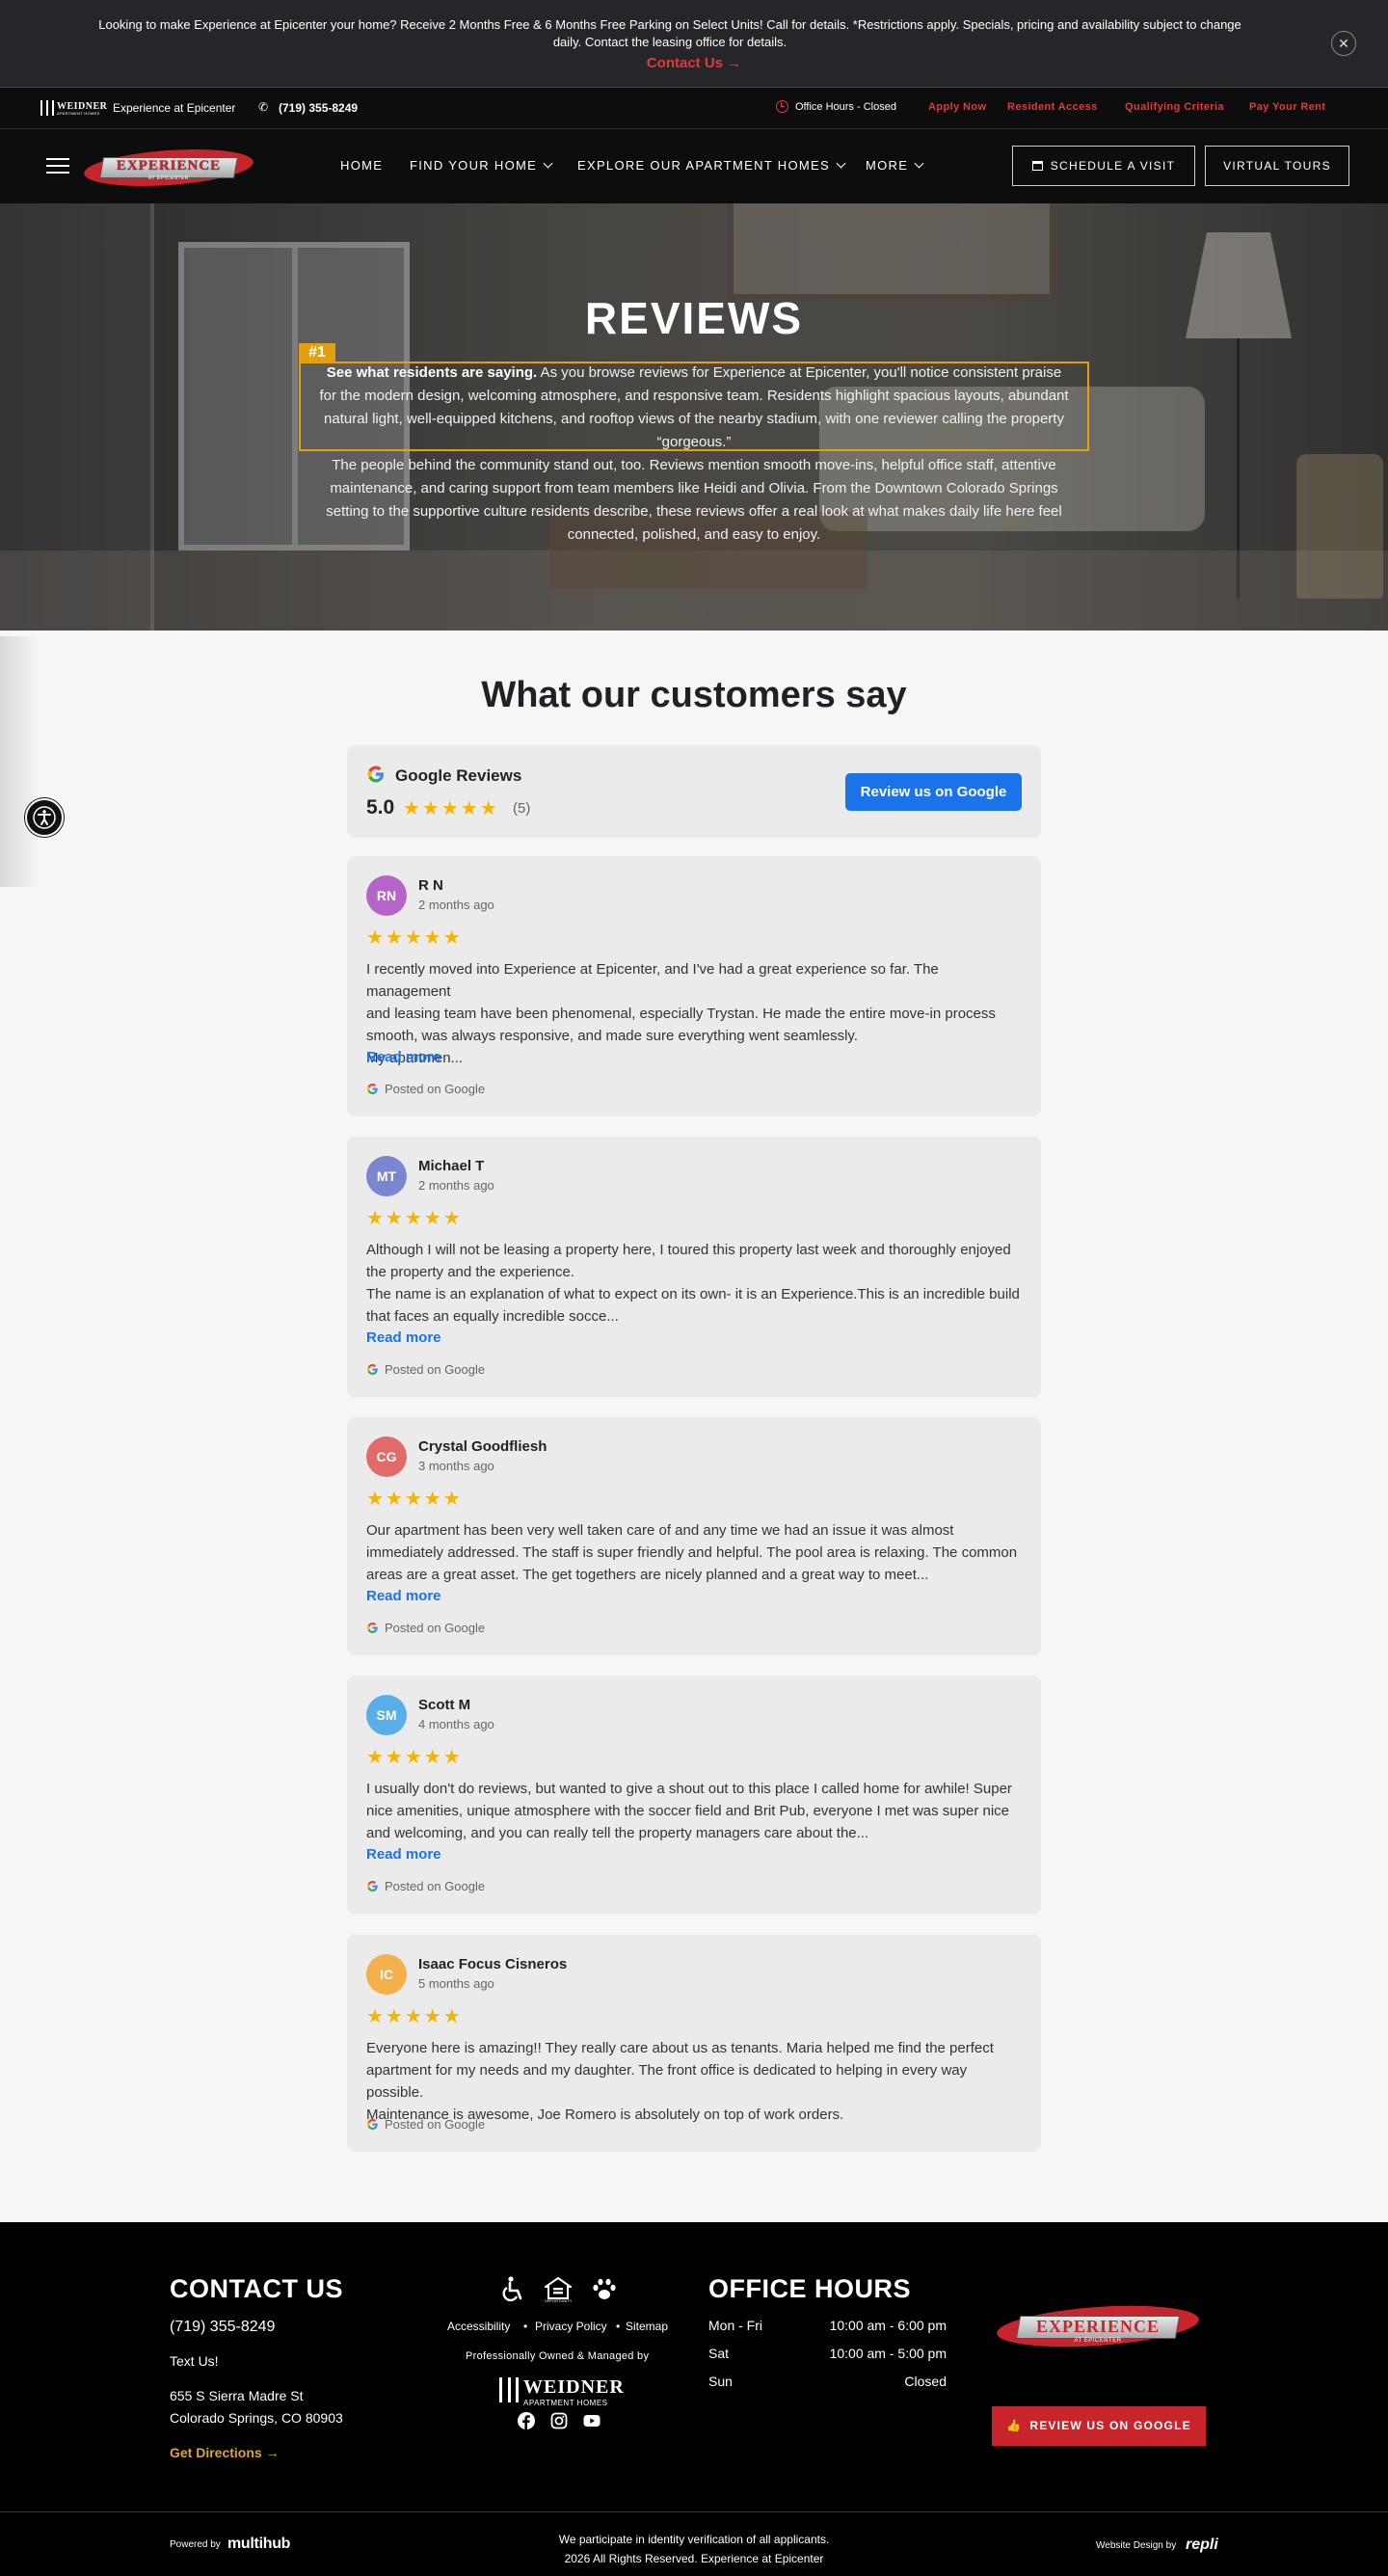 Image resolution: width=1388 pixels, height=2576 pixels. Describe the element at coordinates (925, 2382) in the screenshot. I see `hours-time: Closed` at that location.